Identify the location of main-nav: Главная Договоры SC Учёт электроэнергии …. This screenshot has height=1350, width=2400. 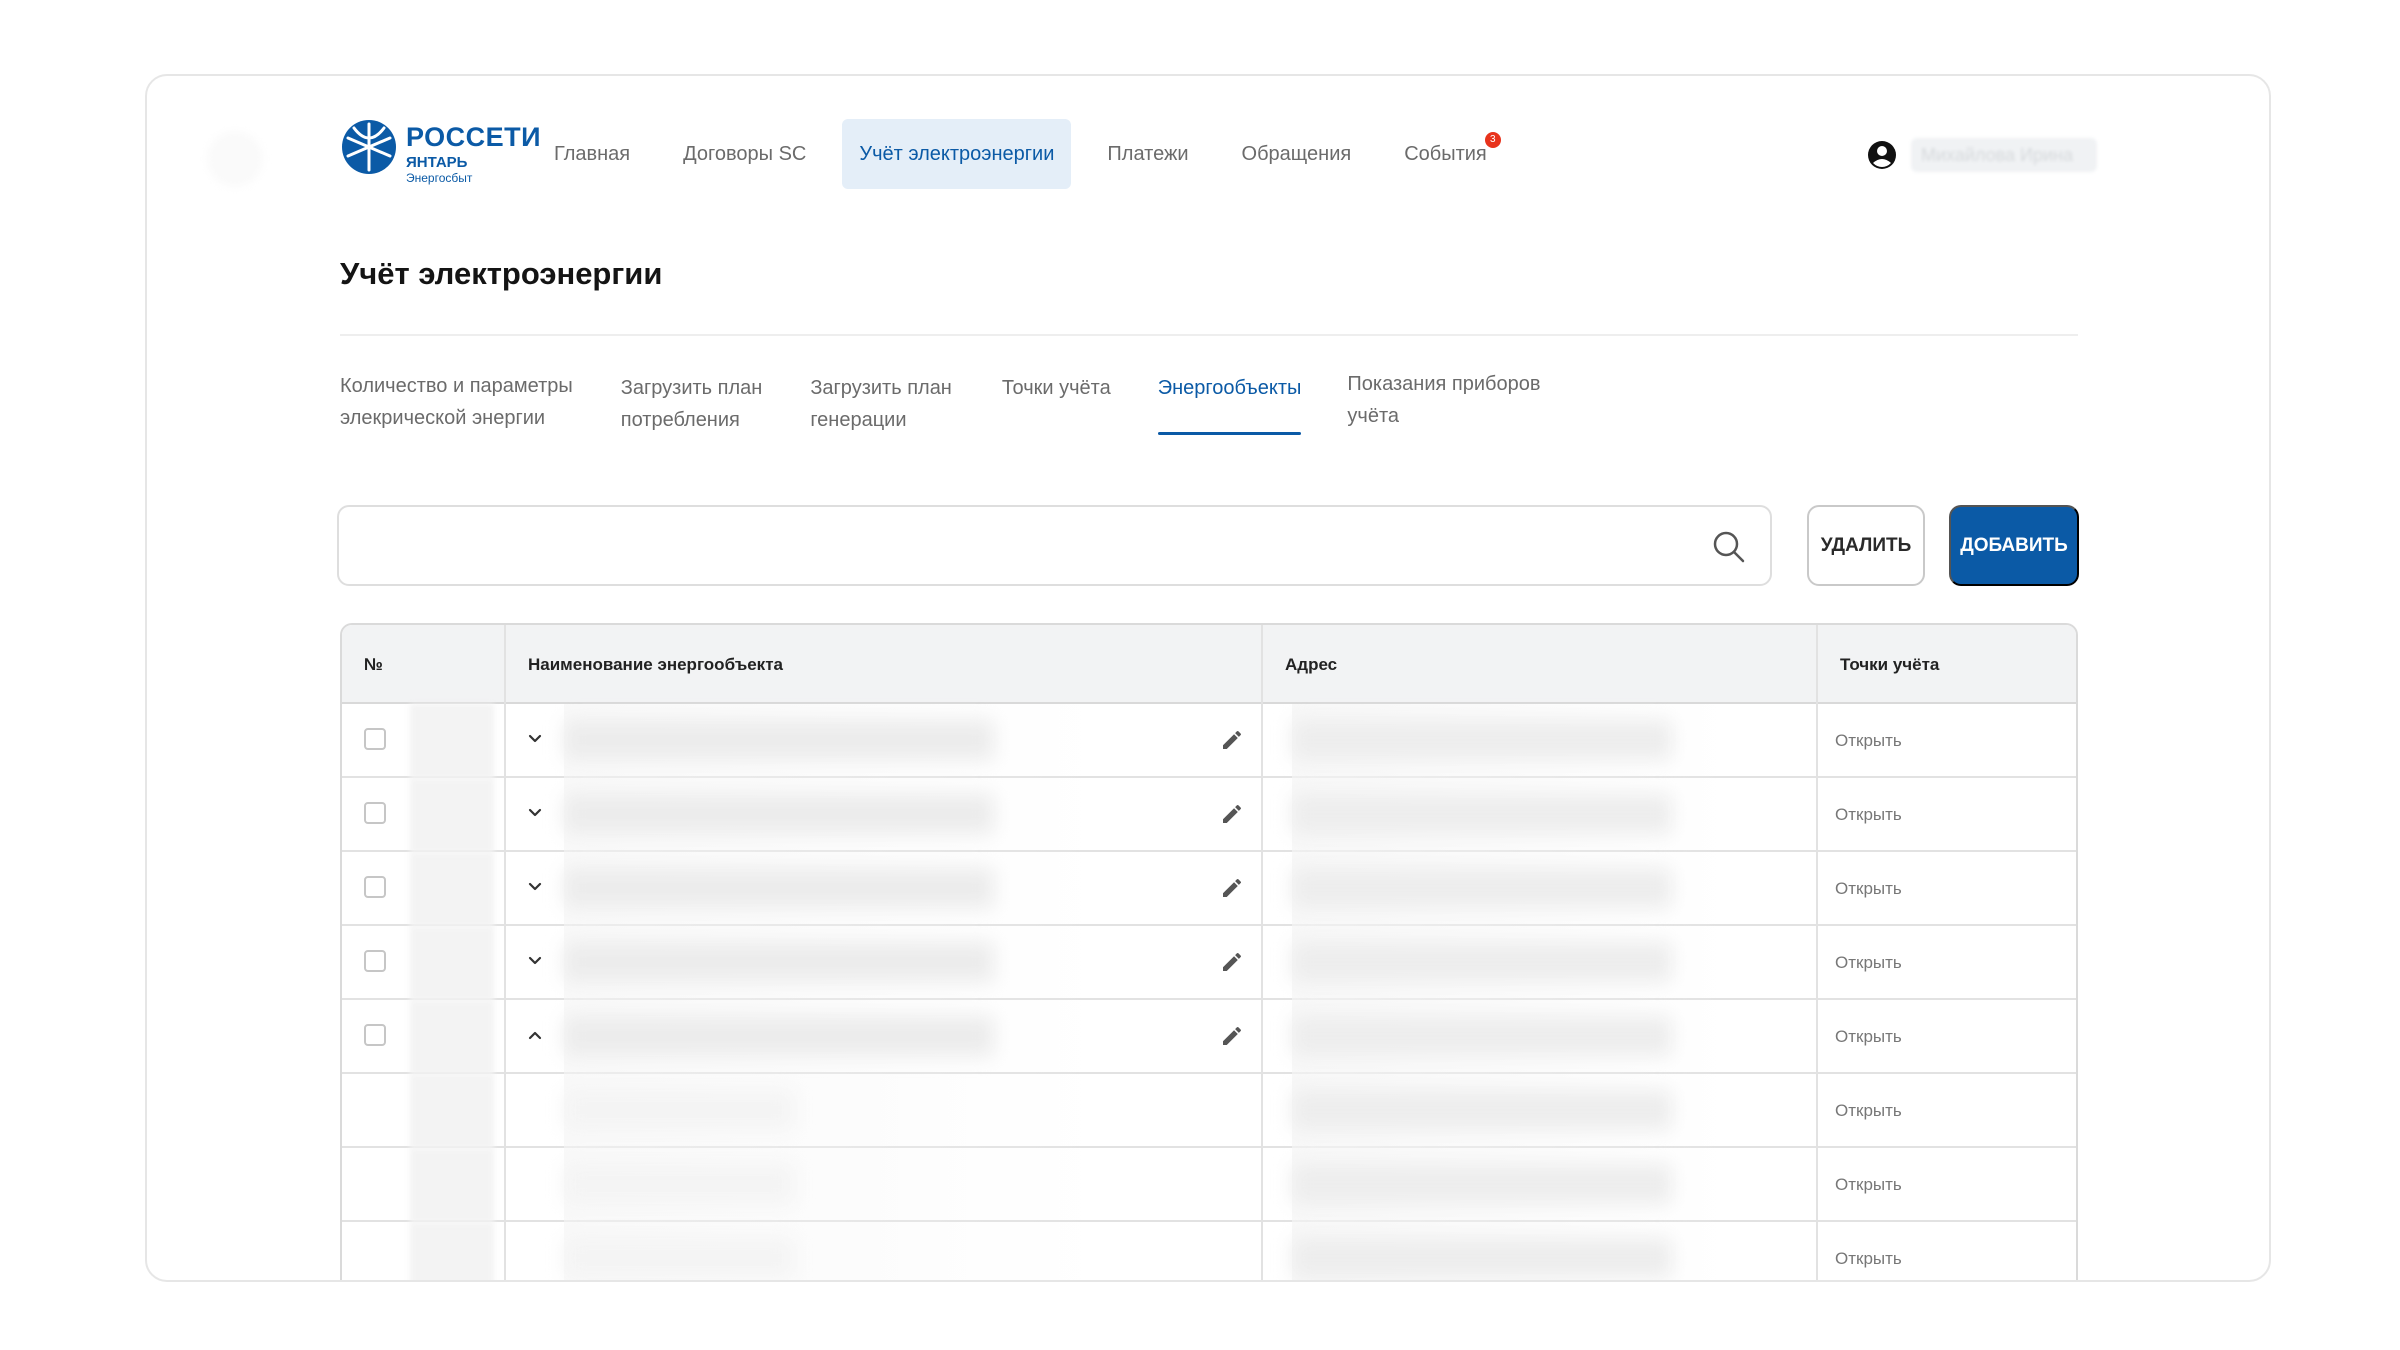
(1030, 154).